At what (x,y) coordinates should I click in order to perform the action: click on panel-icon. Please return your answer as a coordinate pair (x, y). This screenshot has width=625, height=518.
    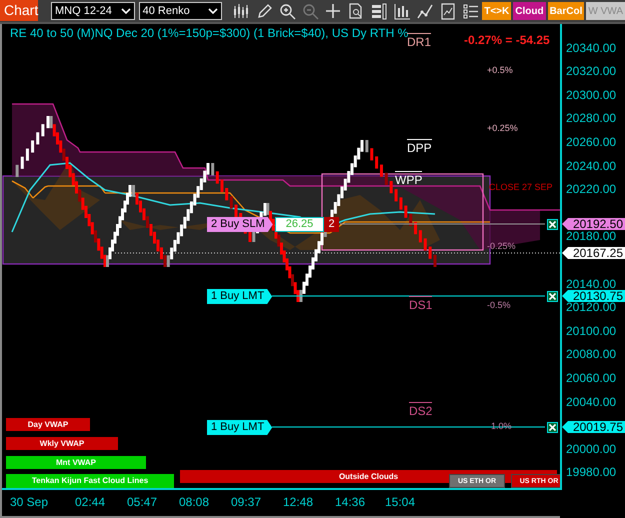
    Looking at the image, I should click on (379, 11).